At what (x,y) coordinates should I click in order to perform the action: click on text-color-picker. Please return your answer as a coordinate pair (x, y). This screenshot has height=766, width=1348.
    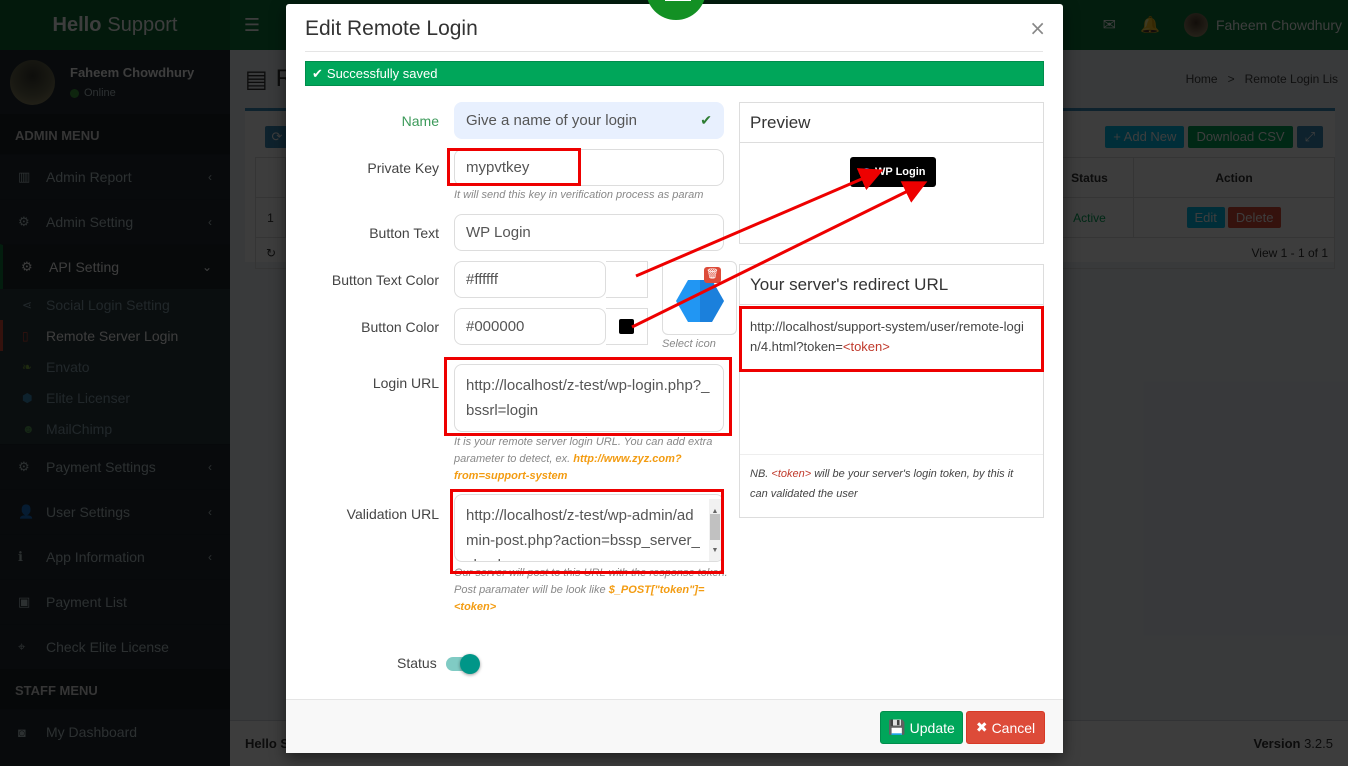
    Looking at the image, I should click on (627, 279).